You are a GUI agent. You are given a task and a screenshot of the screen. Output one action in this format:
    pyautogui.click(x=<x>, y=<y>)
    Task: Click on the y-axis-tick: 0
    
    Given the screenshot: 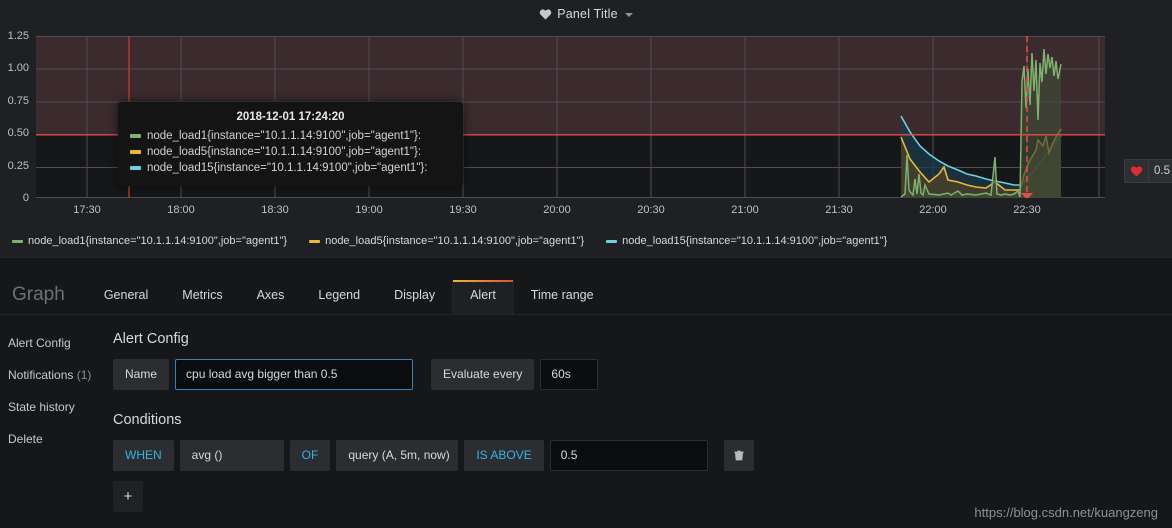 What is the action you would take?
    pyautogui.click(x=25, y=198)
    